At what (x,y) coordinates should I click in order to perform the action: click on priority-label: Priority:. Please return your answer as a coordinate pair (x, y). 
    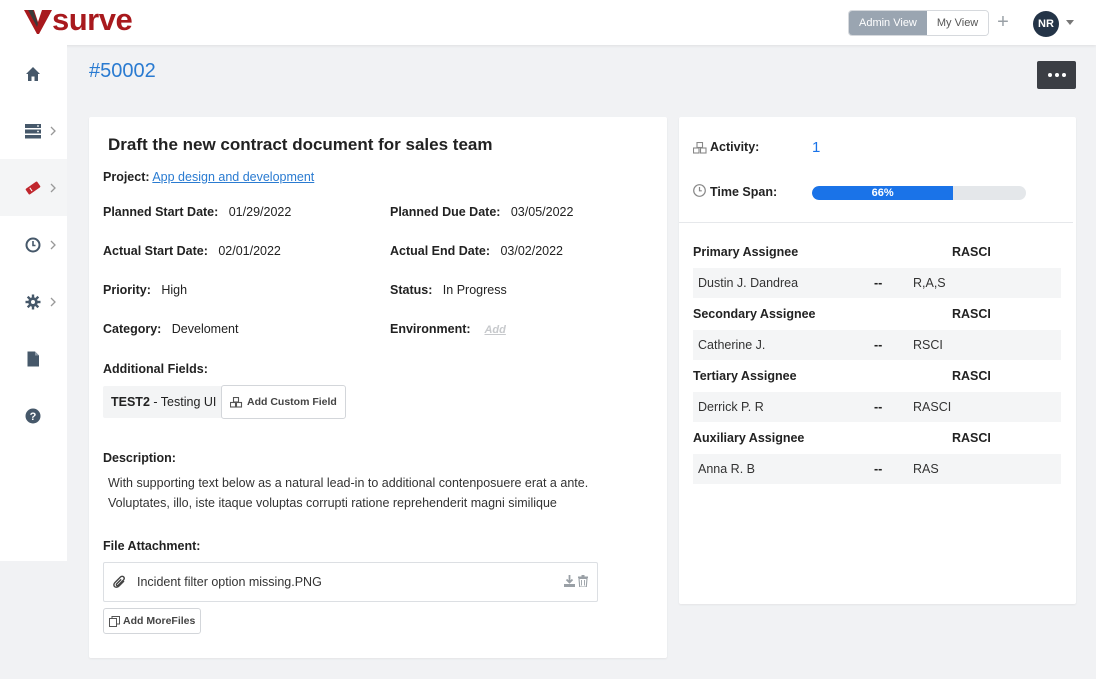
    Looking at the image, I should click on (127, 290).